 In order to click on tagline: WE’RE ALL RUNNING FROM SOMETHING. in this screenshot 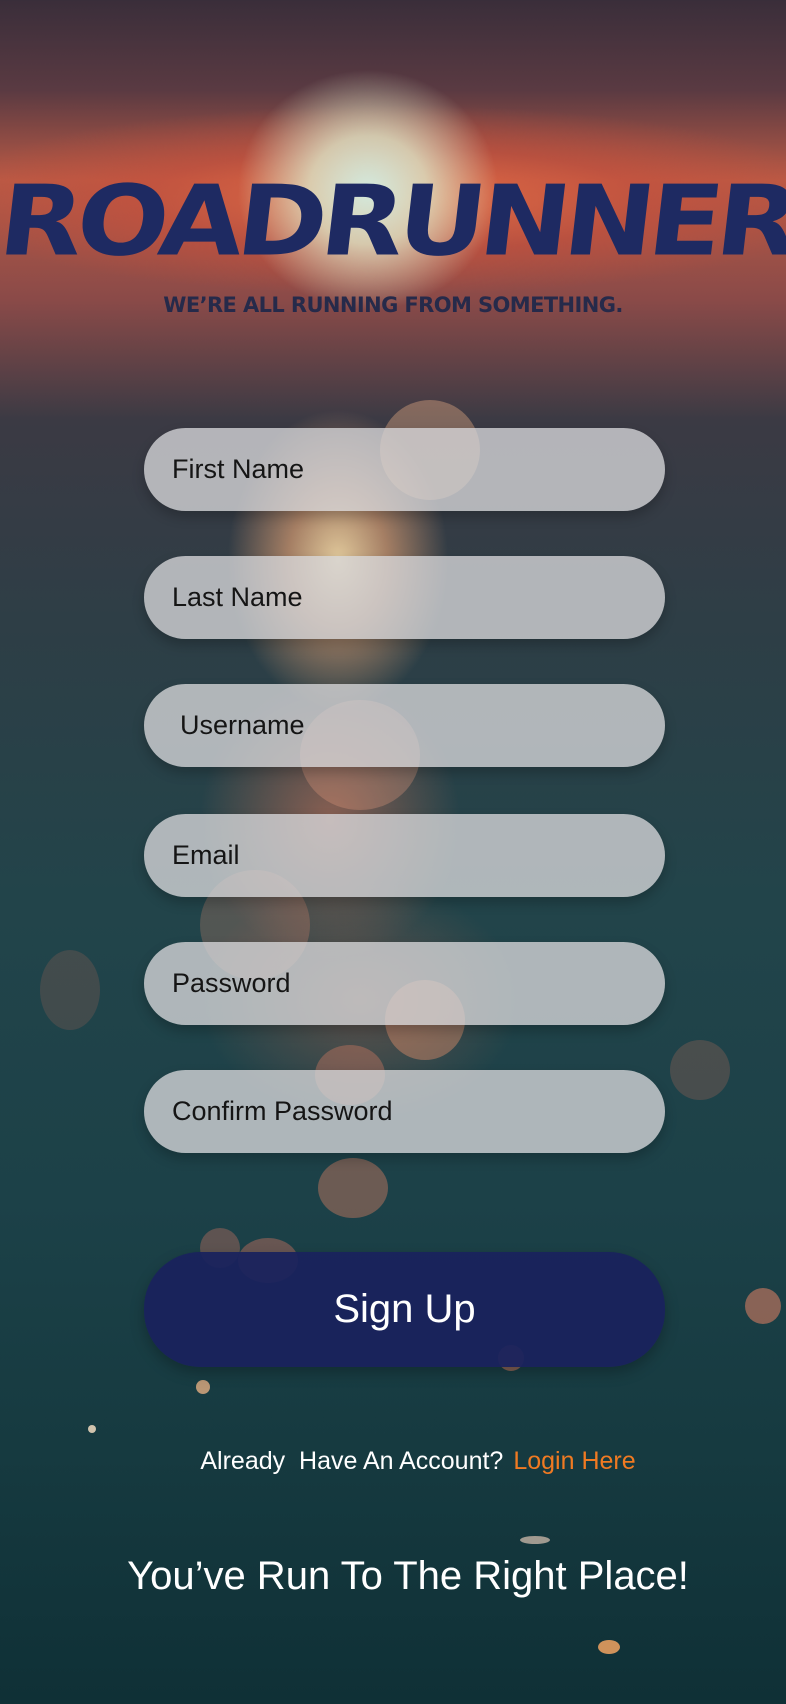, I will do `click(393, 305)`.